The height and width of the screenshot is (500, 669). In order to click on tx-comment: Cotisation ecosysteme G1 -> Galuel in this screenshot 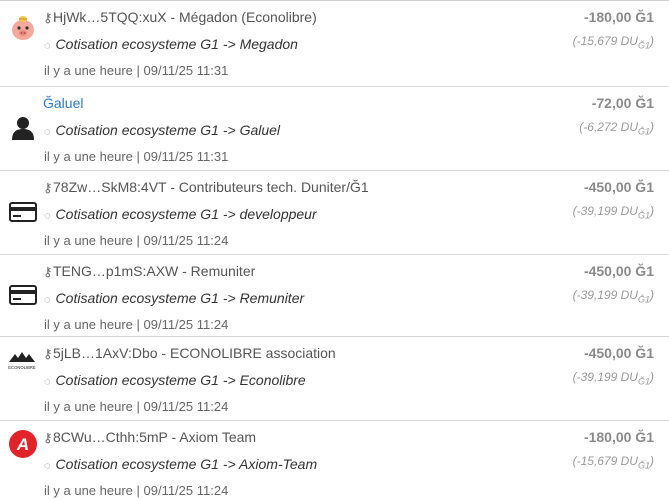, I will do `click(168, 130)`.